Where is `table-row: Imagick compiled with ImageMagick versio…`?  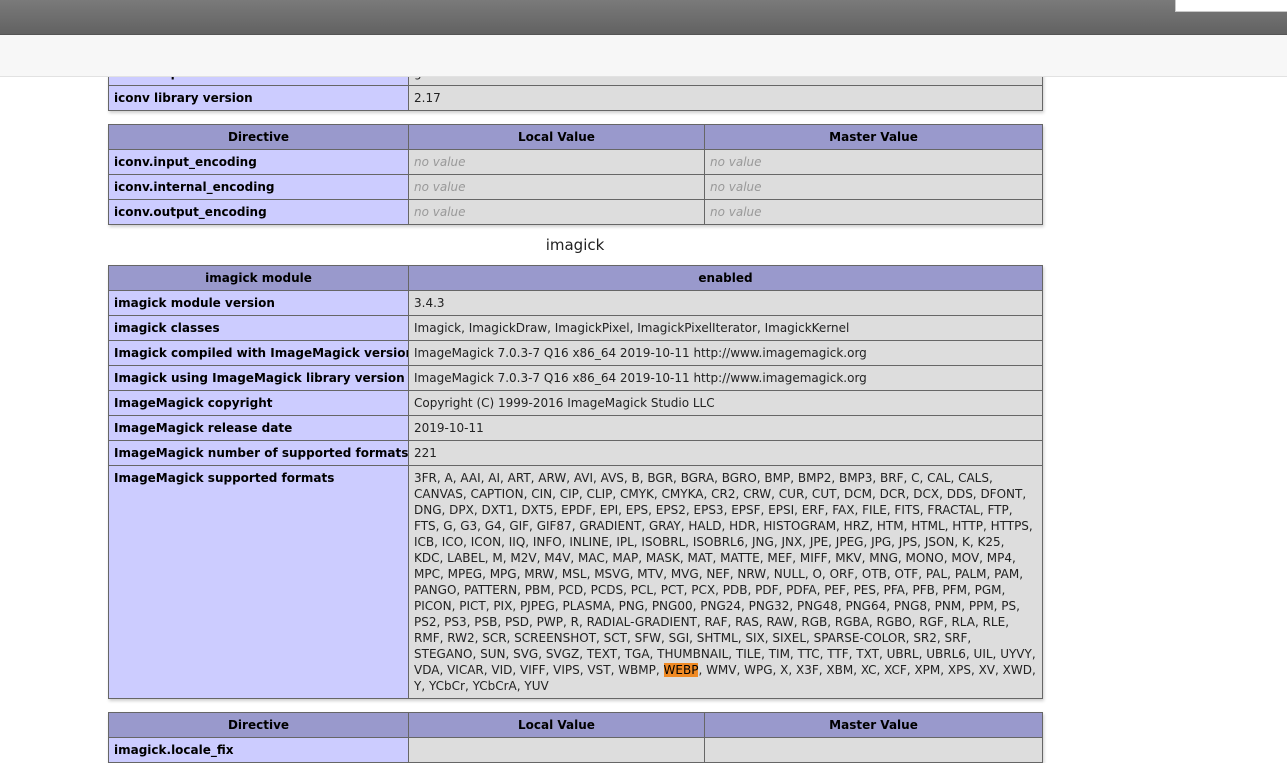
table-row: Imagick compiled with ImageMagick versio… is located at coordinates (575, 353).